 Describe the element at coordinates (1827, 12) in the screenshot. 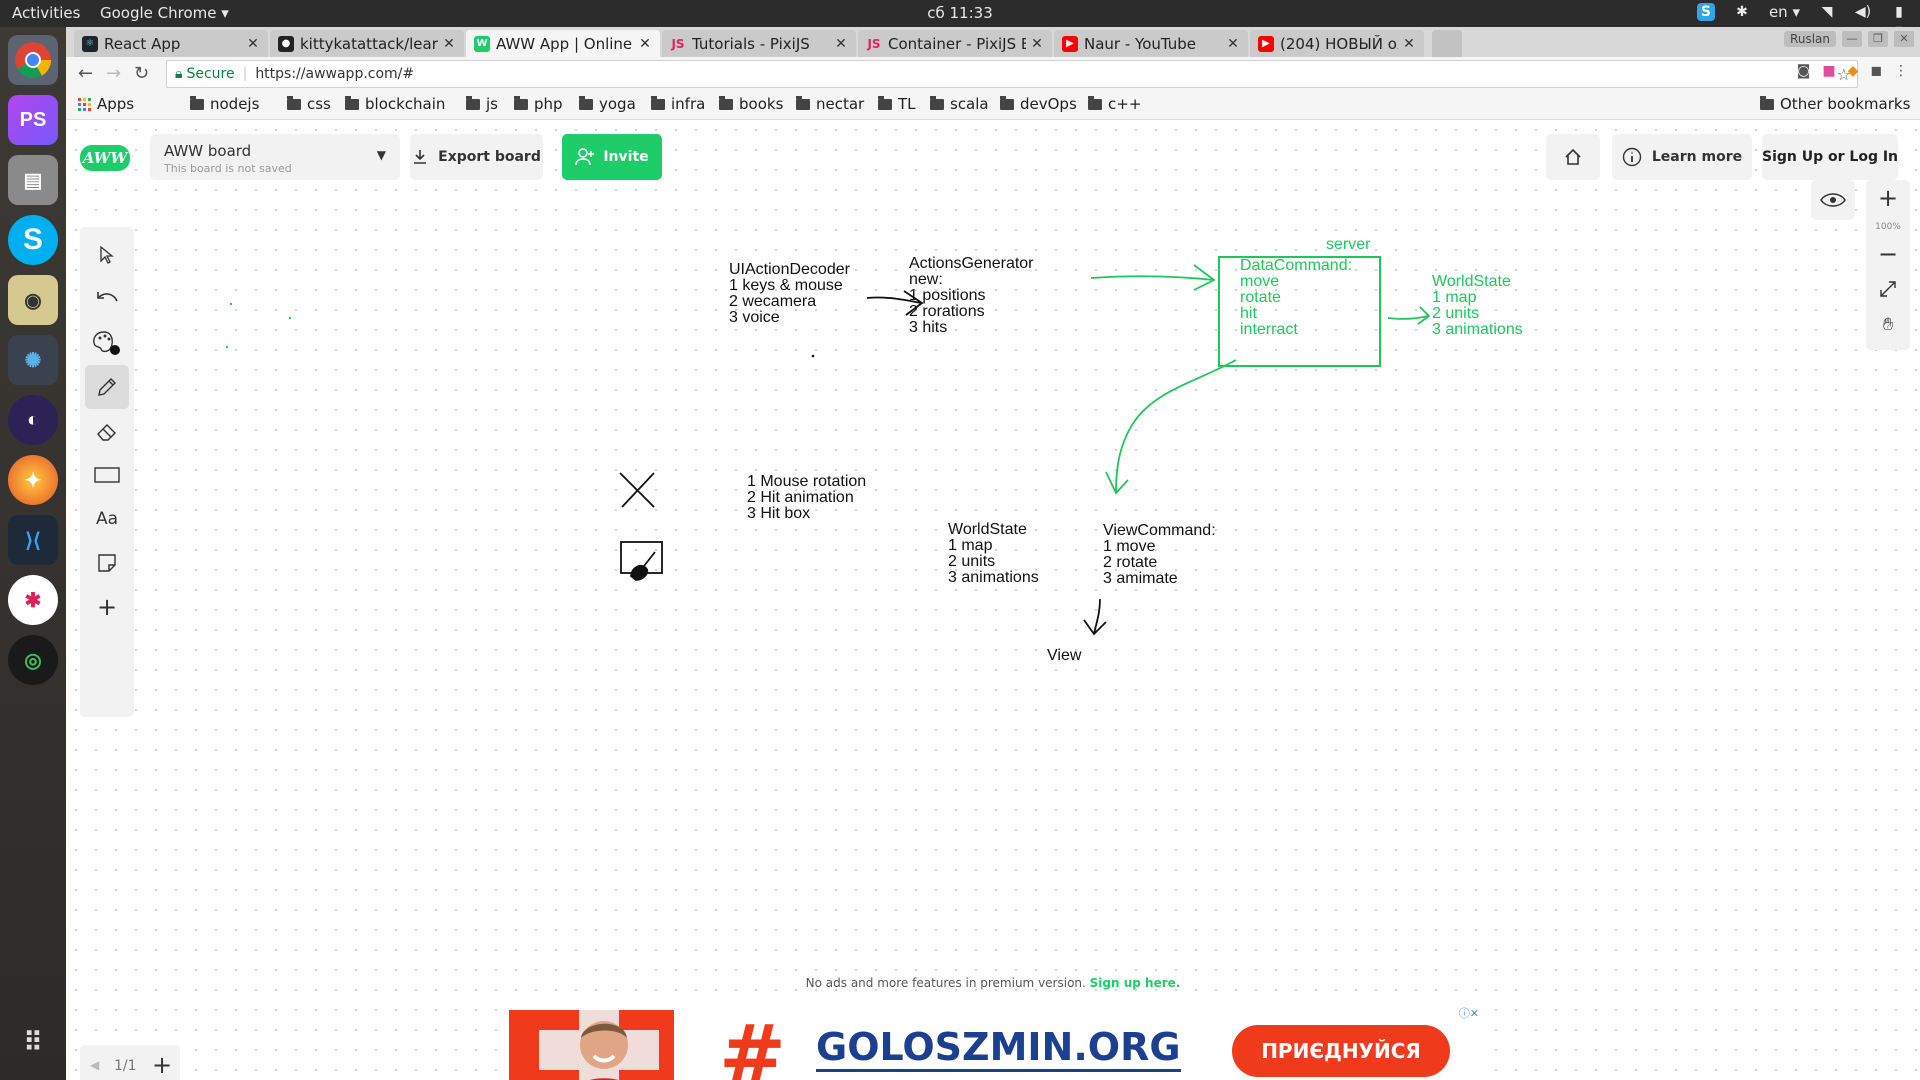

I see `wifi-icon: ◥` at that location.